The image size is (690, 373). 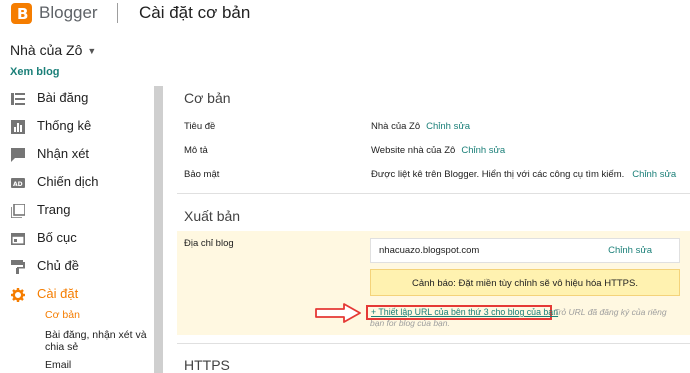 I want to click on description-label: Mô tả, so click(x=196, y=150).